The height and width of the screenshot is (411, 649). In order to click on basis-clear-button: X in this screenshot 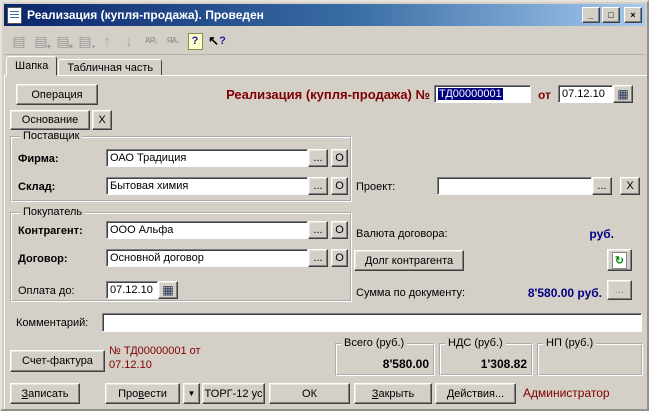, I will do `click(102, 120)`.